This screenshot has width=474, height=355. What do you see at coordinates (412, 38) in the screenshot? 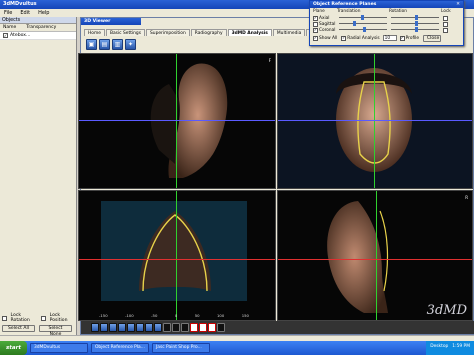
I see `profile-label: Profile` at bounding box center [412, 38].